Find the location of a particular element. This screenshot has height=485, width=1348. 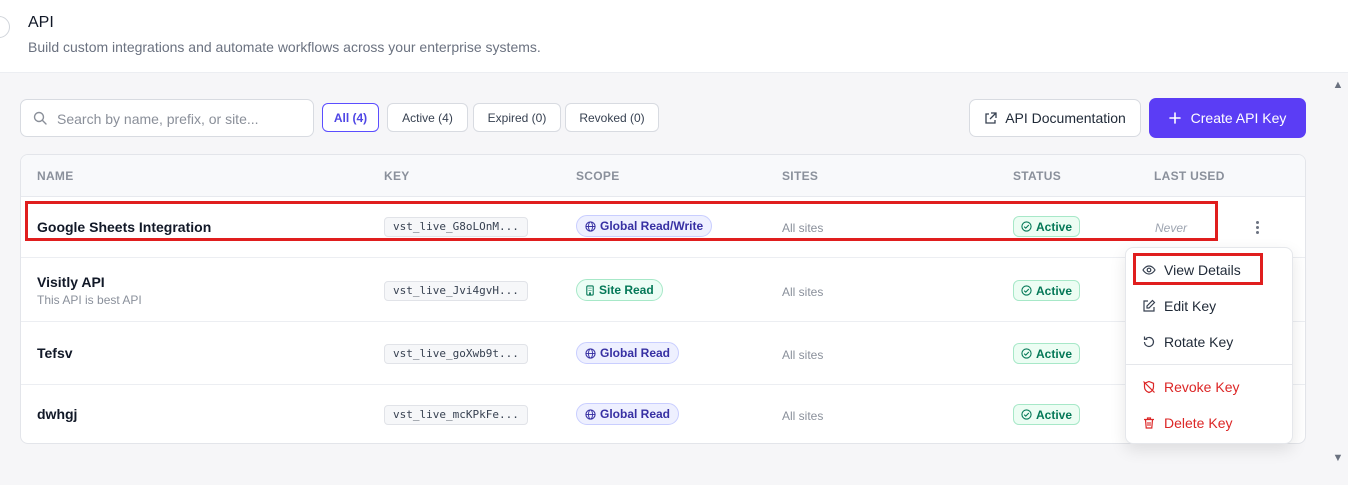

row-last-used: Never is located at coordinates (1171, 228).